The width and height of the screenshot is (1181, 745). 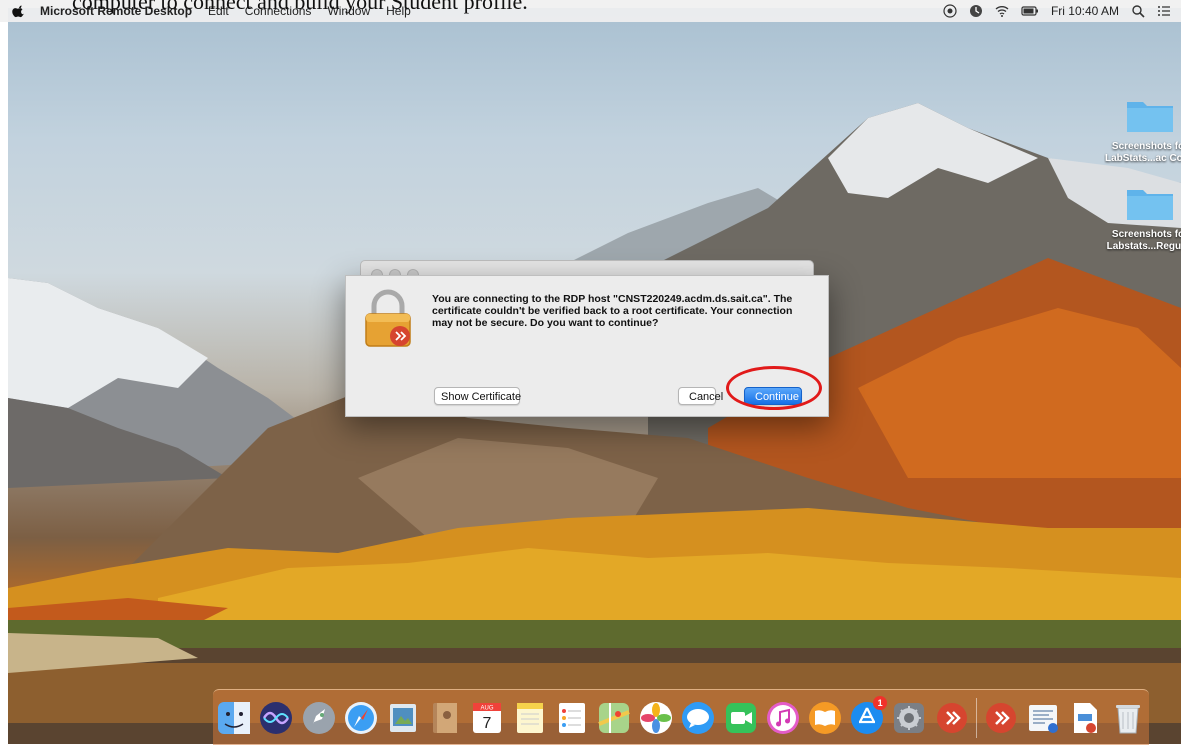 I want to click on spotlight-icon, so click(x=1138, y=11).